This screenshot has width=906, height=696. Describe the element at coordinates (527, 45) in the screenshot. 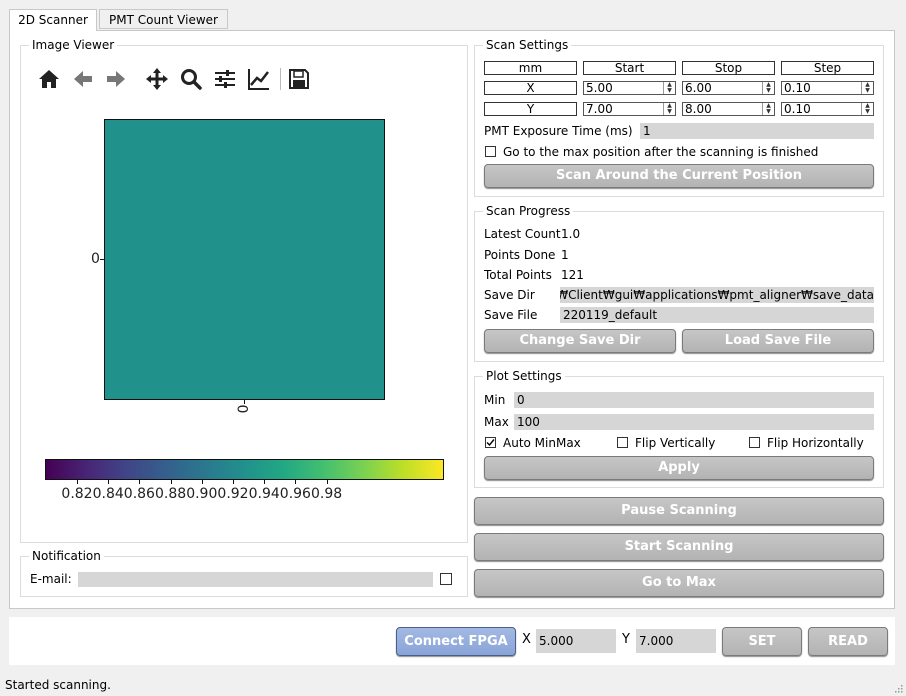

I see `scan-settings-title: Scan Settings` at that location.